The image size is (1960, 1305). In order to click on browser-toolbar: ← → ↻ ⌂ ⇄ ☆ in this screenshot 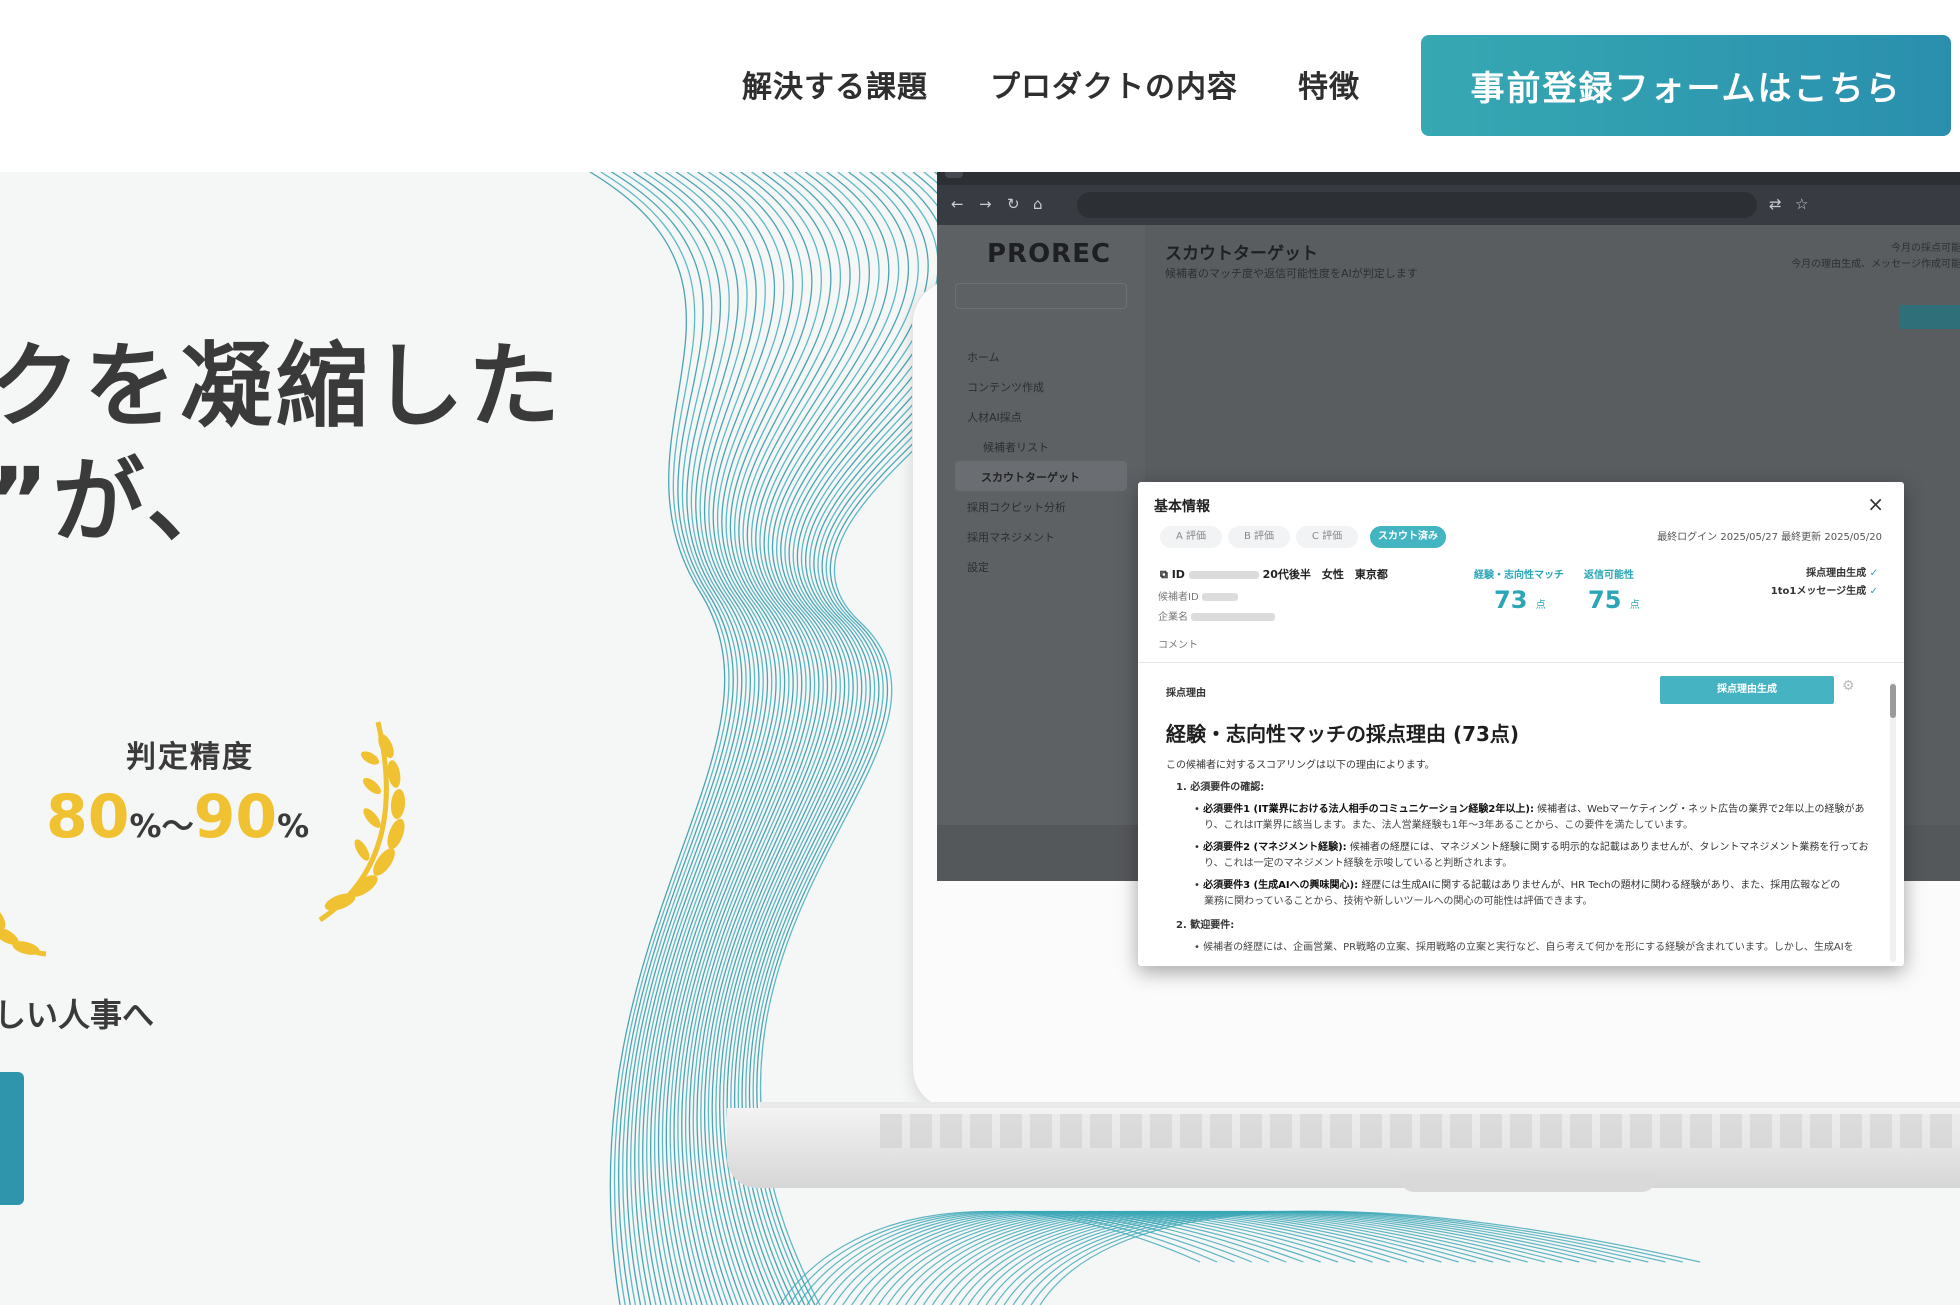, I will do `click(1448, 205)`.